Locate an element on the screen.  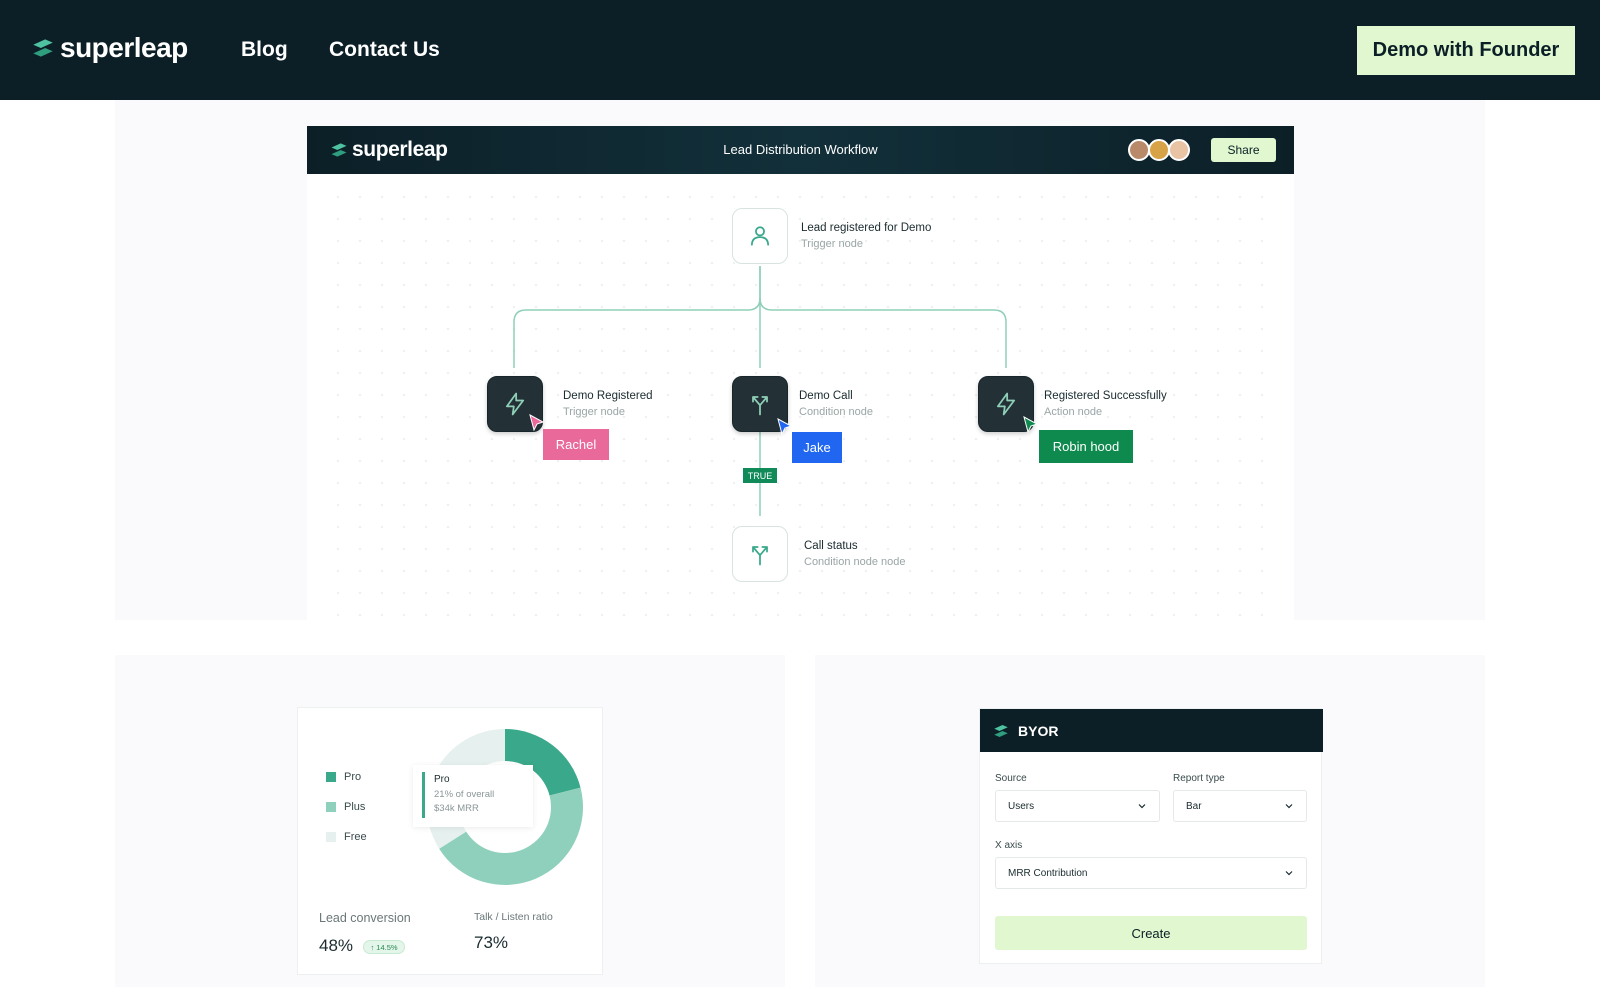
legend-label: Plus is located at coordinates (355, 807).